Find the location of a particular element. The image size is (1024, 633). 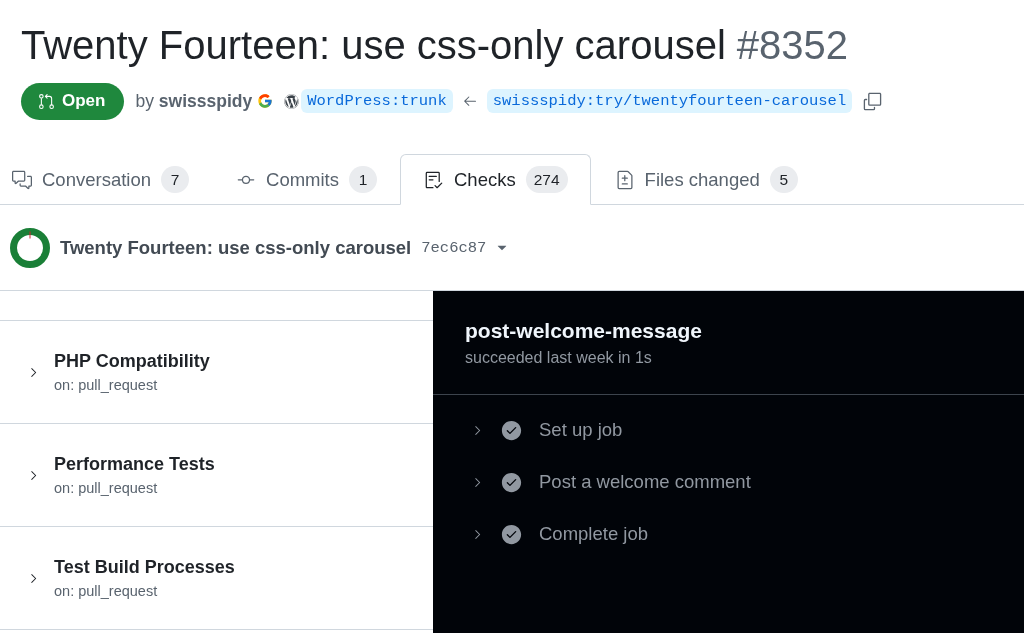

wordpress-logo-icon is located at coordinates (292, 101).